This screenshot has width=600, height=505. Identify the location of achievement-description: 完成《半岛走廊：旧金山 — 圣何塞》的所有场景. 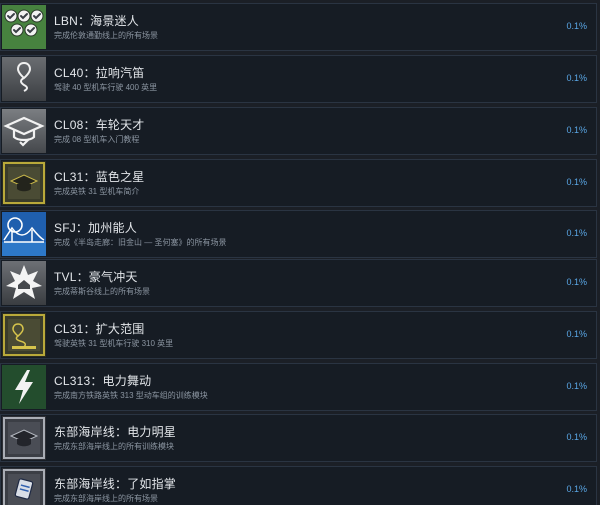
(140, 242).